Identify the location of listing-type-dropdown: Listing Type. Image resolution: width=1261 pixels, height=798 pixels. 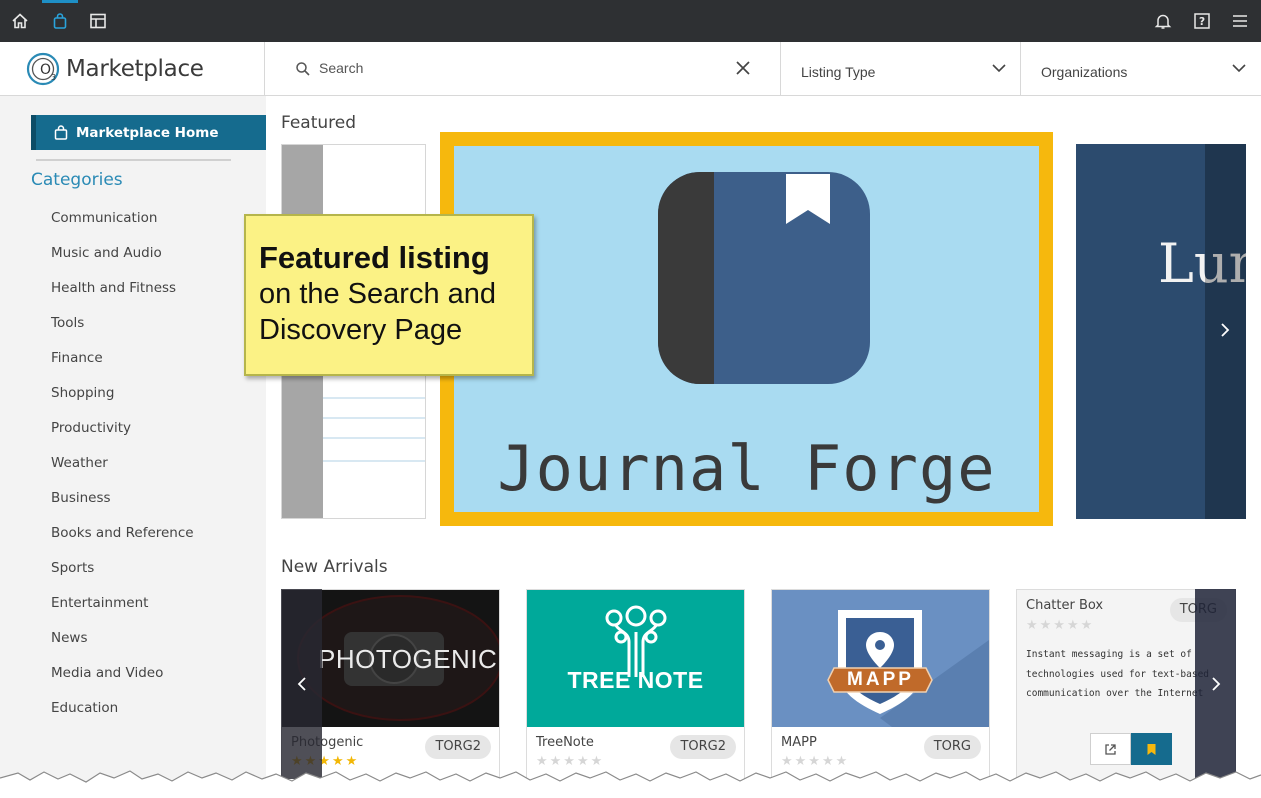
(901, 69).